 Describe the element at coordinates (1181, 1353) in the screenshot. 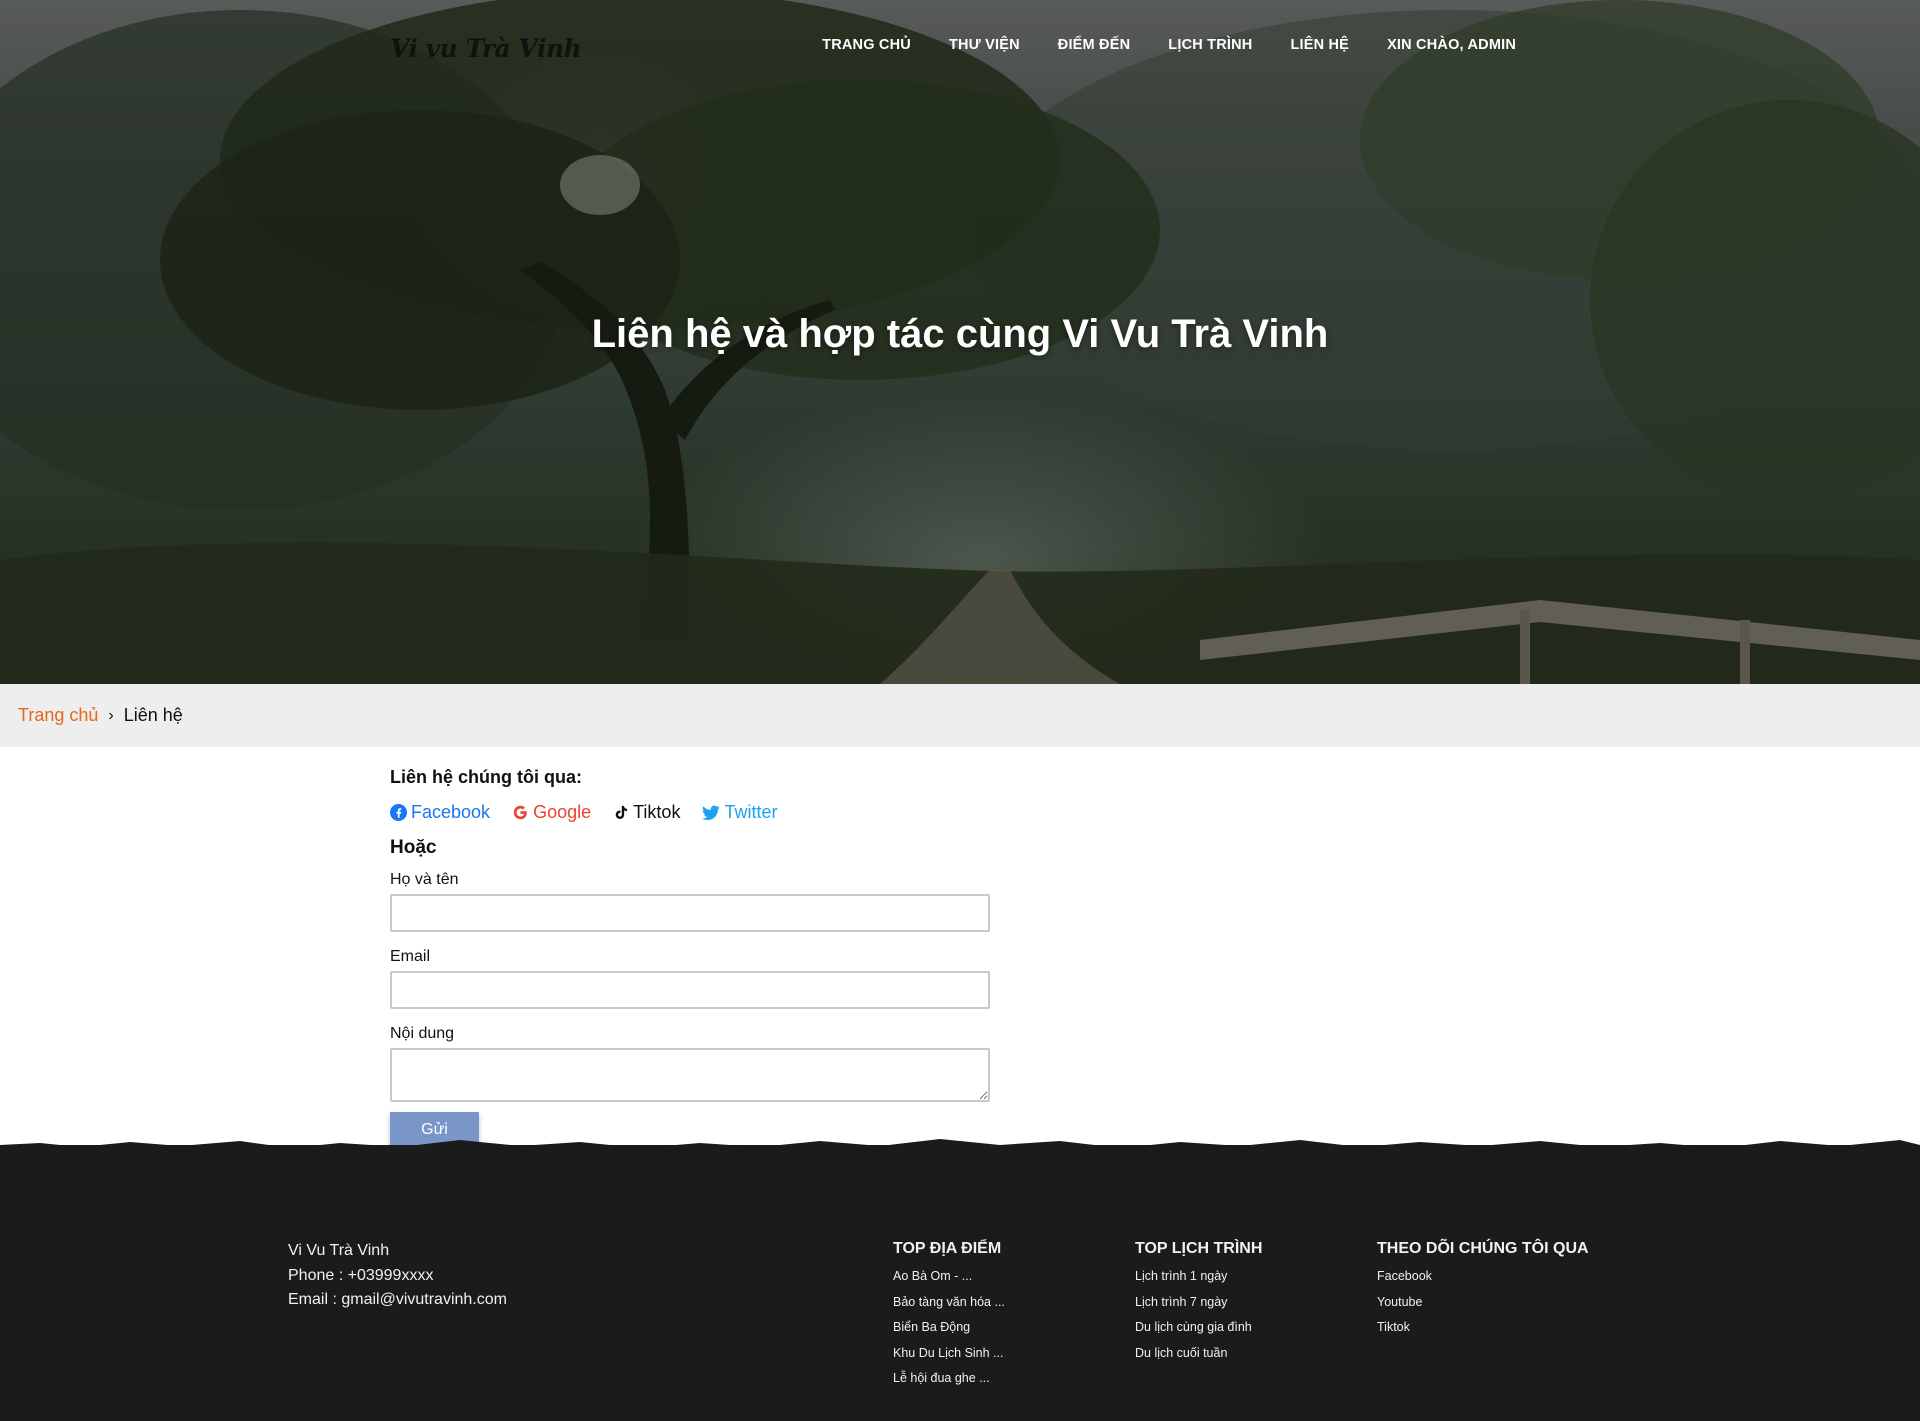

I see `footer-link: Du lịch cuối tuần` at that location.